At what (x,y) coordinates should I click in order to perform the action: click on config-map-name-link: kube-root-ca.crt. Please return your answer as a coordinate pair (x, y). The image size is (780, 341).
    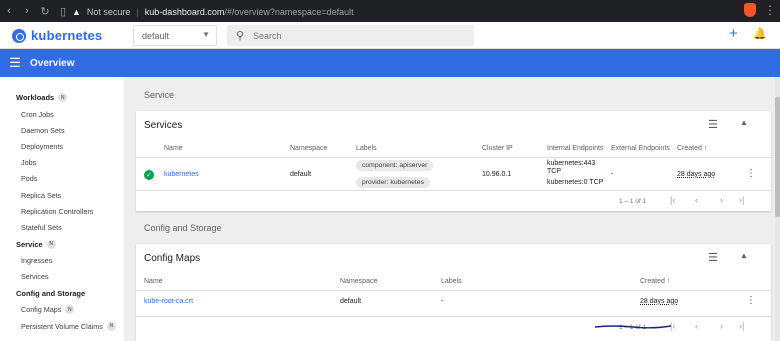
    Looking at the image, I should click on (168, 301).